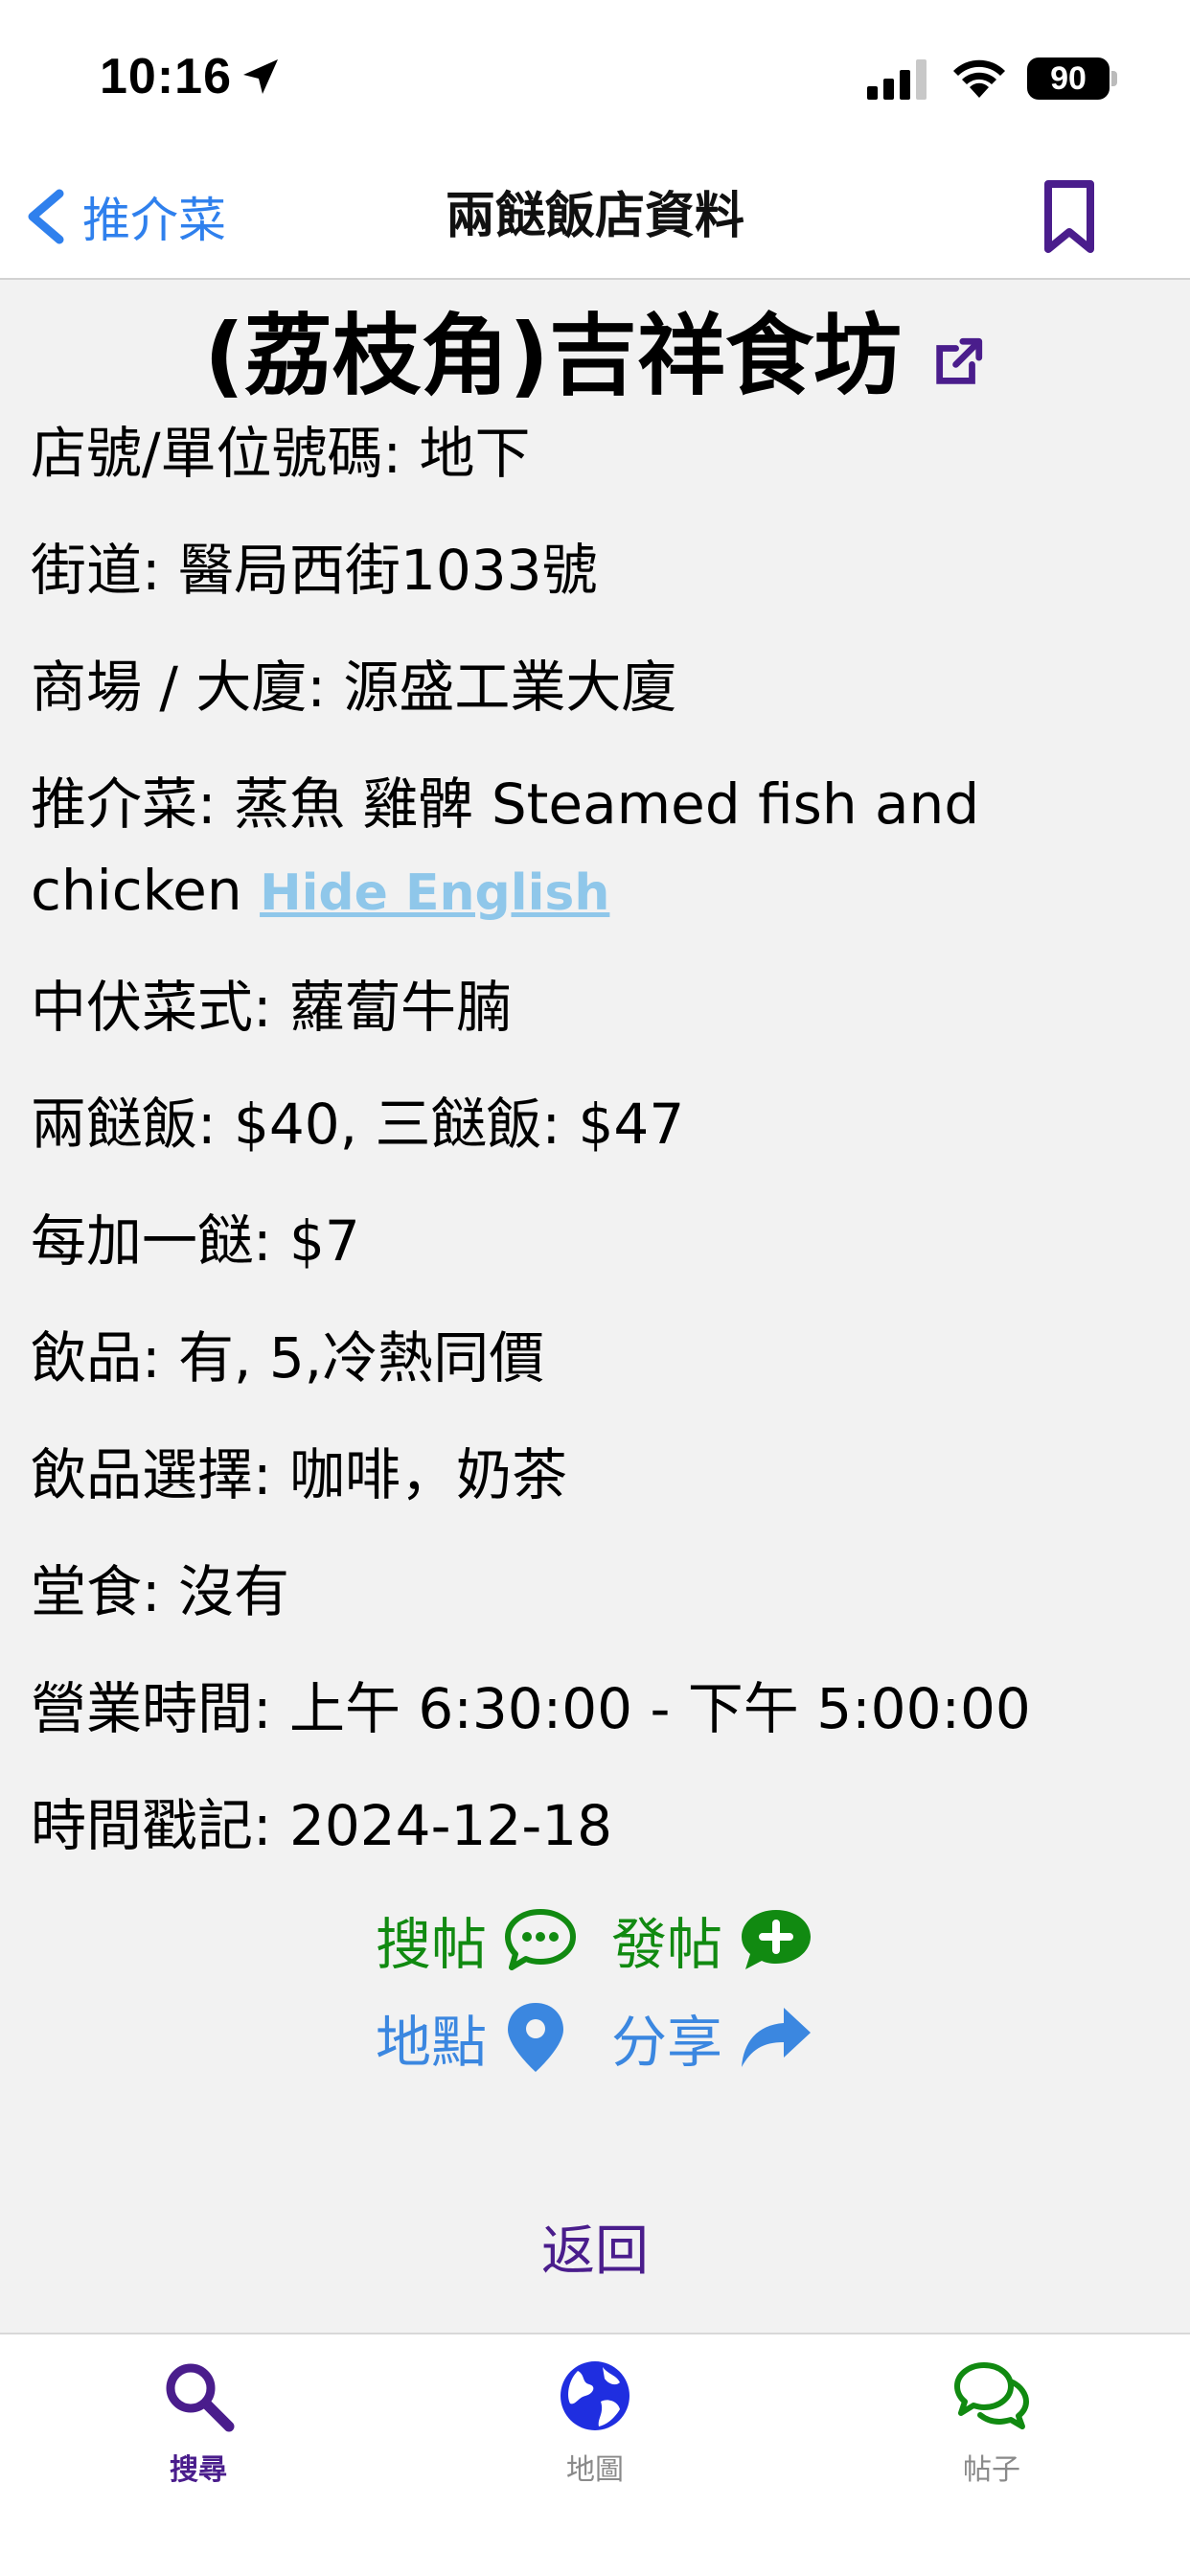  I want to click on price: 兩餸飯: $40, 三餸飯: $47, so click(358, 1124).